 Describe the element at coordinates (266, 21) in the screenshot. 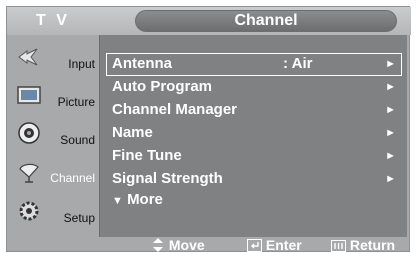

I see `menu-title: Channel` at that location.